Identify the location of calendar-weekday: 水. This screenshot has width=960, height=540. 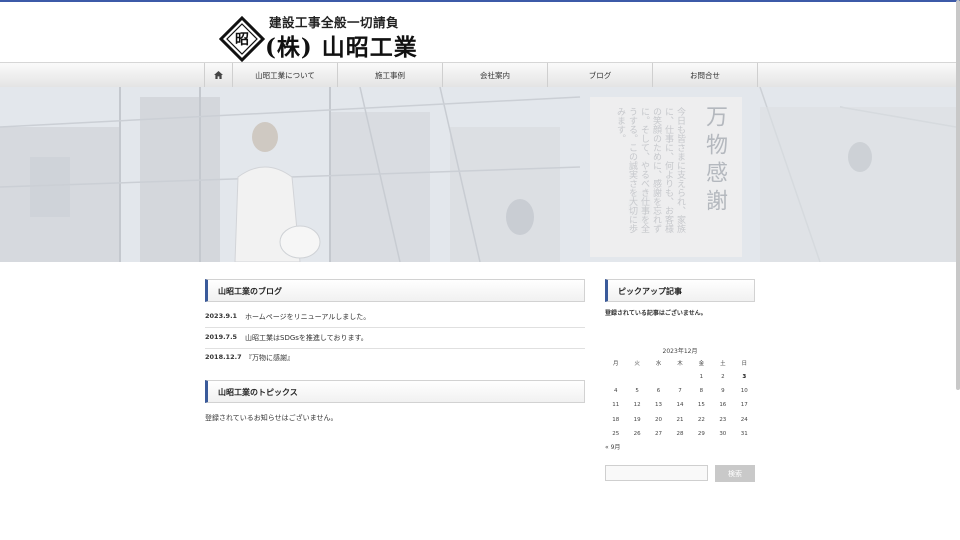
(658, 364).